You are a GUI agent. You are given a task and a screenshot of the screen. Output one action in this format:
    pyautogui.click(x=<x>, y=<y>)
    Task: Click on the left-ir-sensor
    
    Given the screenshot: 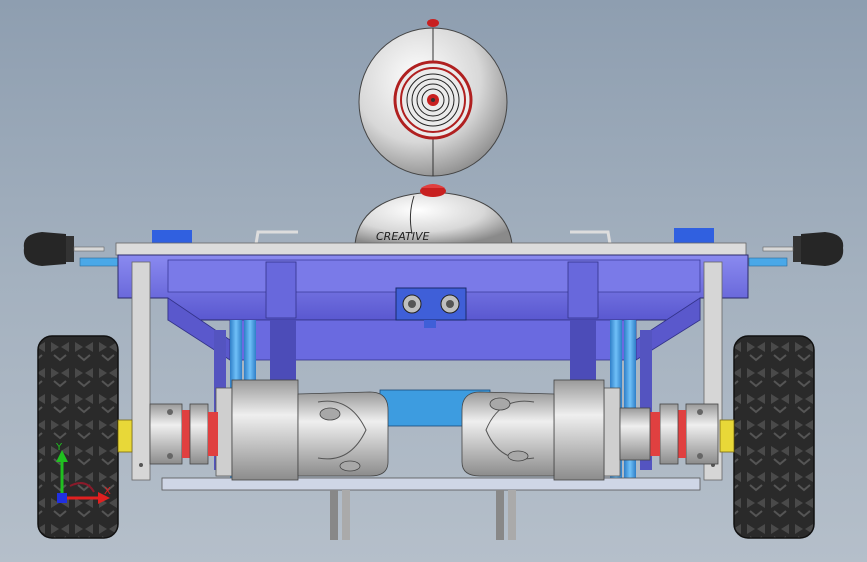 What is the action you would take?
    pyautogui.click(x=71, y=249)
    